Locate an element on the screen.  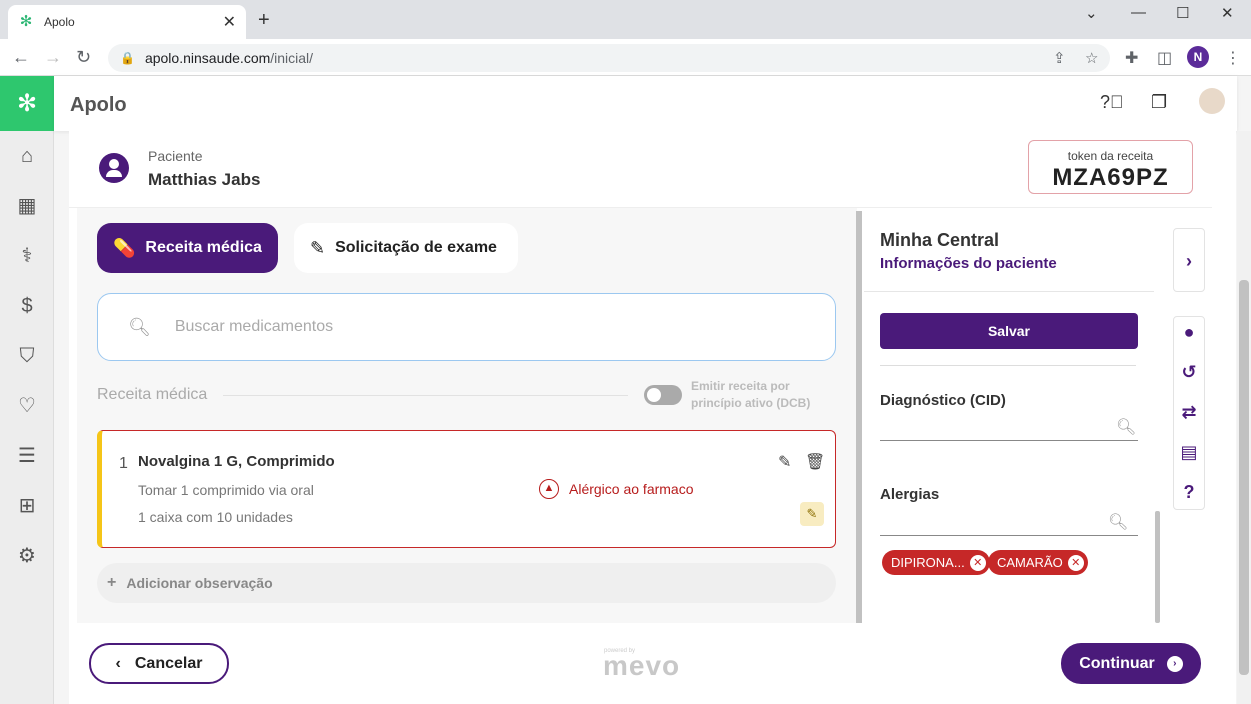
tab-exam-label: Solicitação de exame is located at coordinates (416, 247).